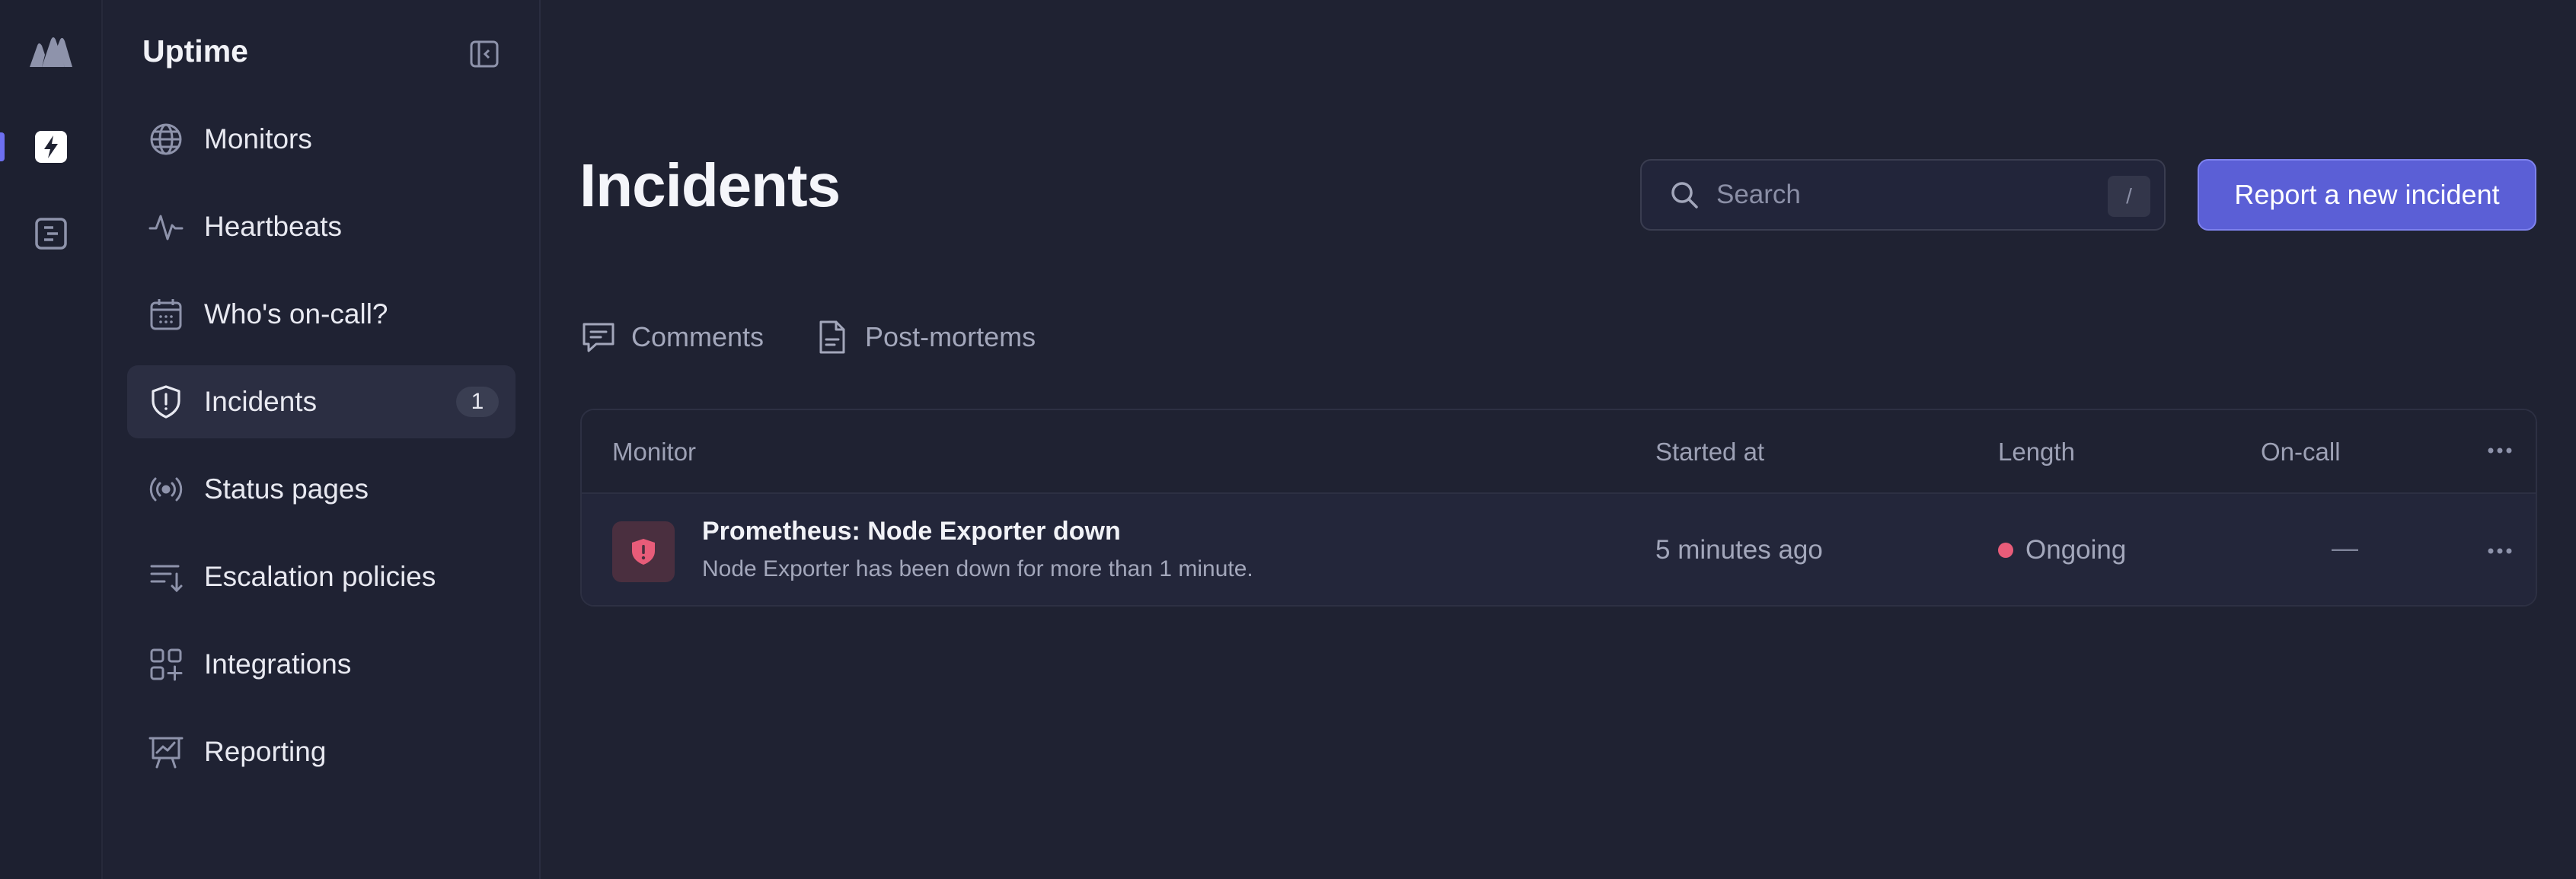  I want to click on sidebar-item-on-call: Who's on-call?, so click(321, 314).